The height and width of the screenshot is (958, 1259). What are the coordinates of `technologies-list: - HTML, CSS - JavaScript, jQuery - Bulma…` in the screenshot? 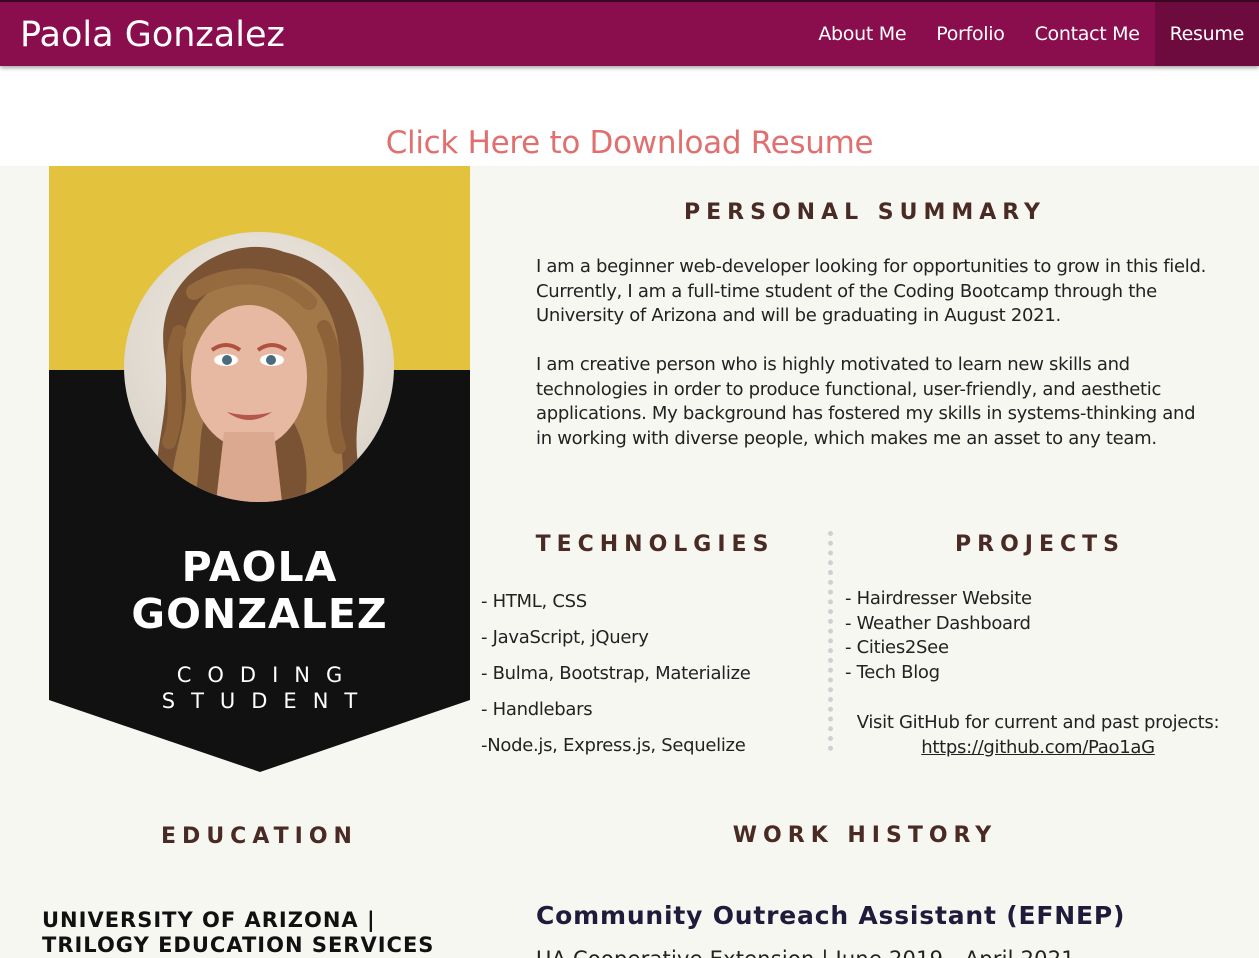 It's located at (616, 674).